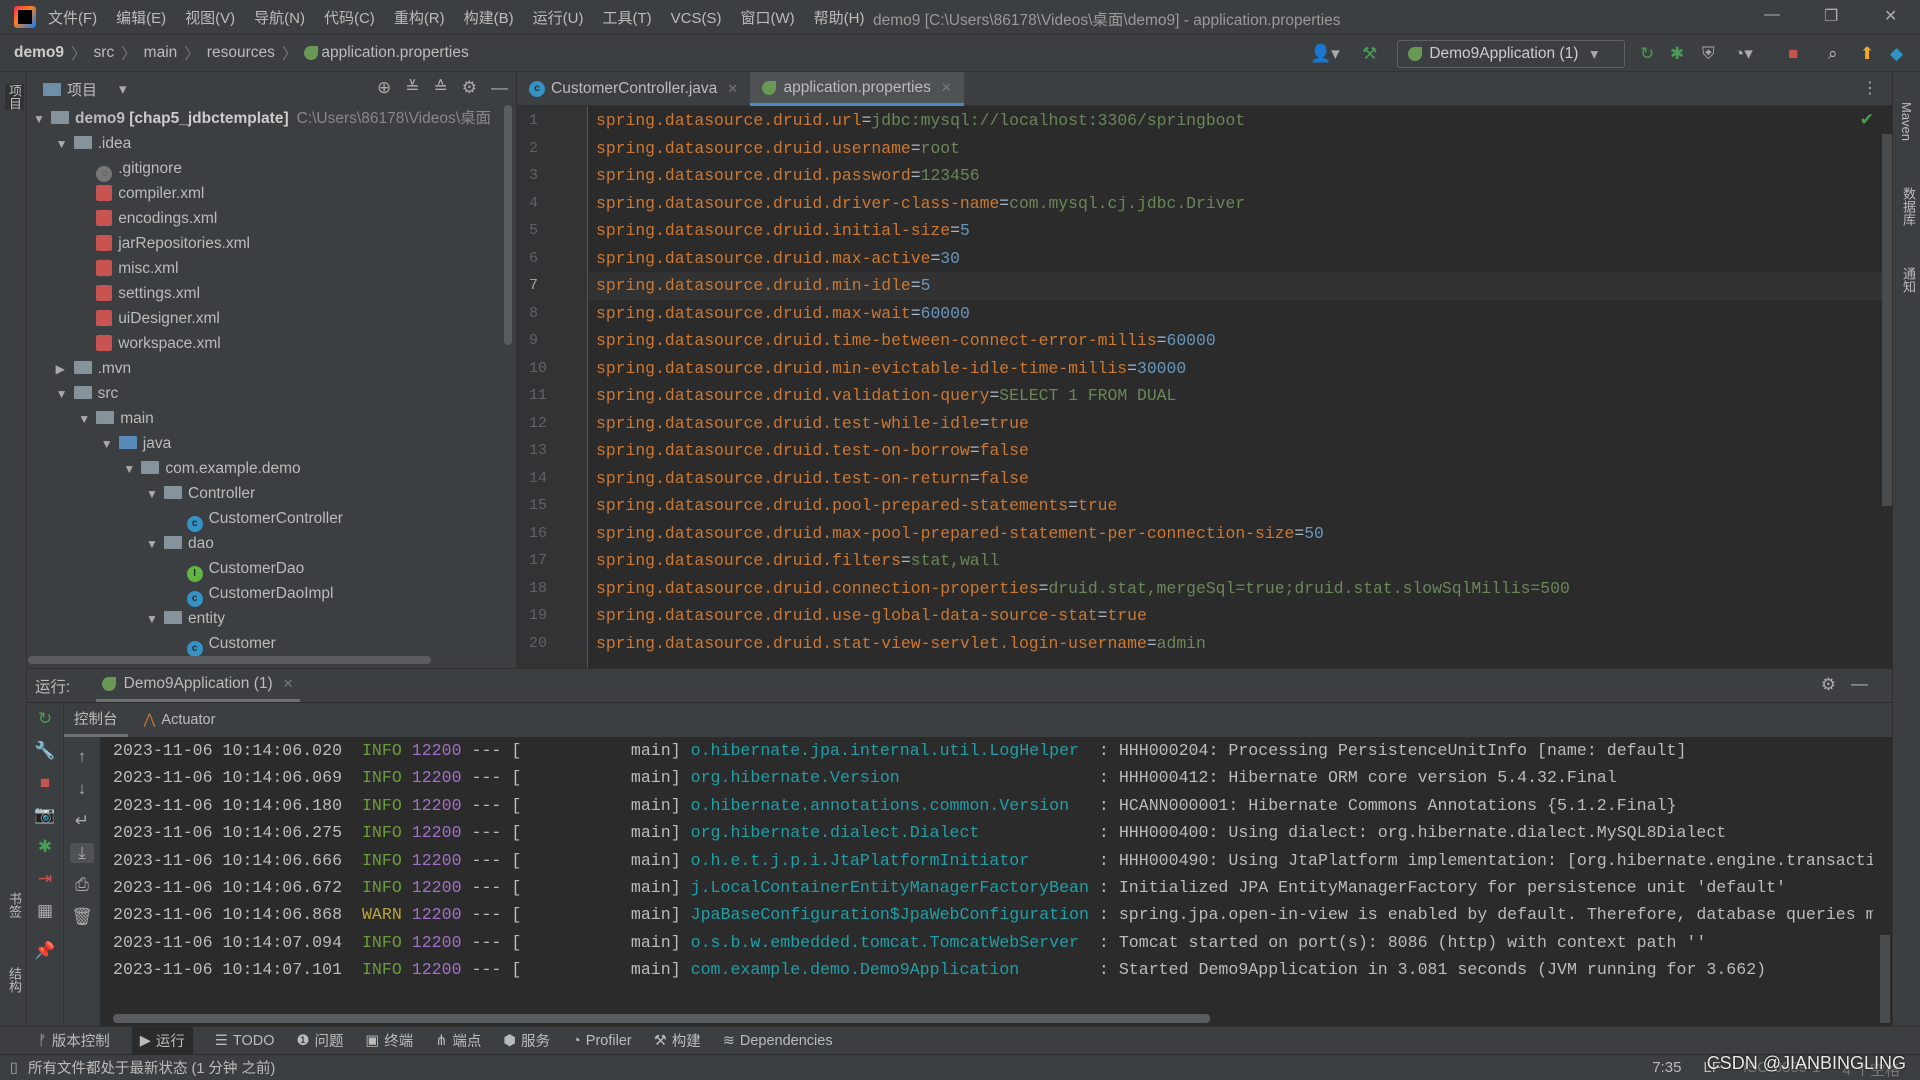 This screenshot has height=1080, width=1920. I want to click on tree-item: ▼ java, so click(136, 443).